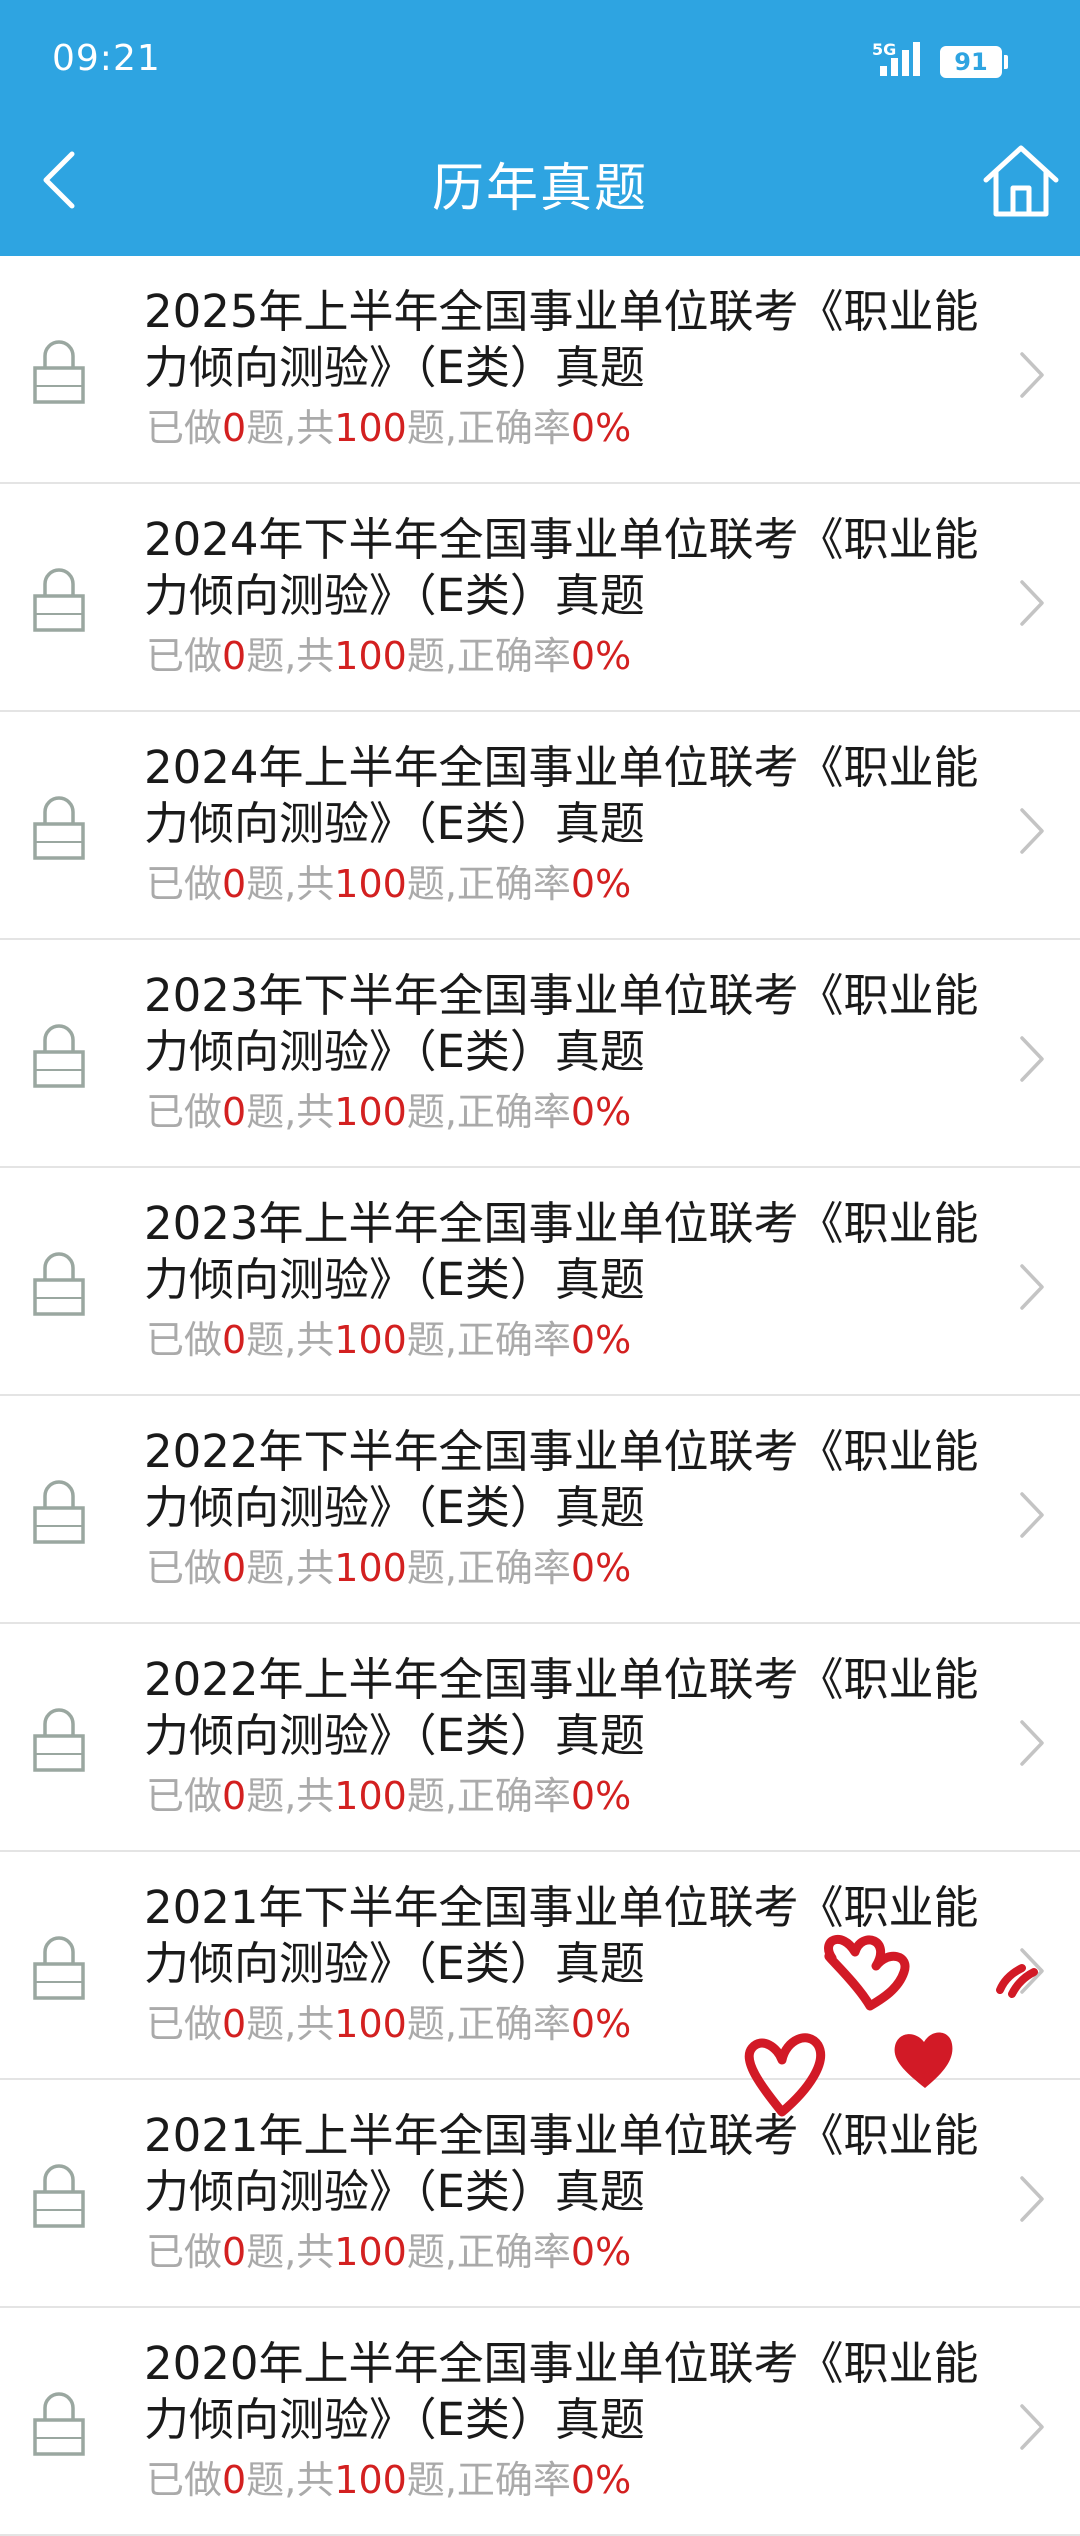  Describe the element at coordinates (900, 59) in the screenshot. I see `signal-strength-icon` at that location.